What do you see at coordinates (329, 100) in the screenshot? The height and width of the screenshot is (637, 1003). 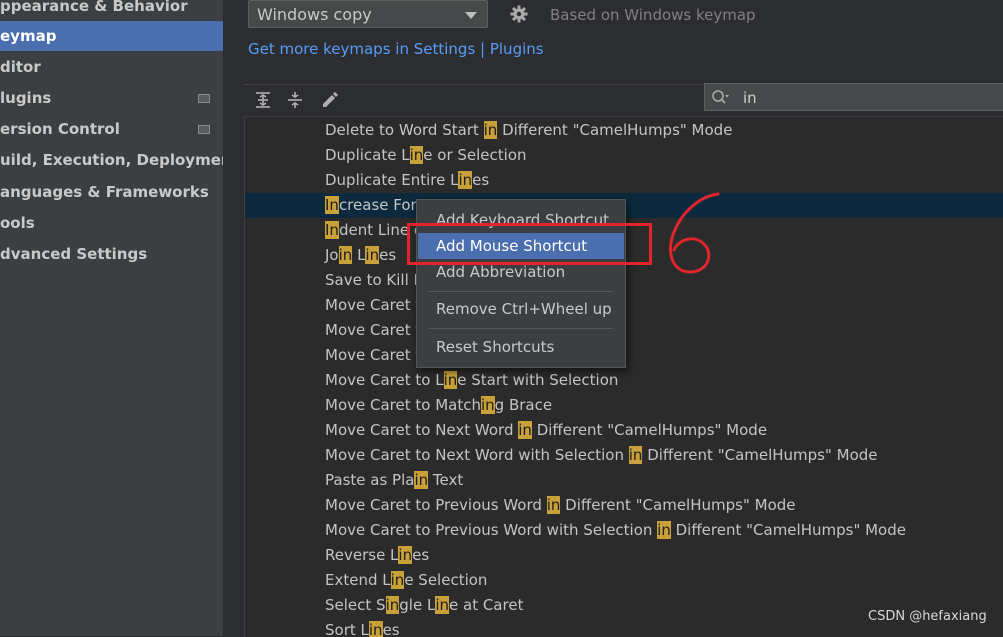 I see `edit-pencil-icon` at bounding box center [329, 100].